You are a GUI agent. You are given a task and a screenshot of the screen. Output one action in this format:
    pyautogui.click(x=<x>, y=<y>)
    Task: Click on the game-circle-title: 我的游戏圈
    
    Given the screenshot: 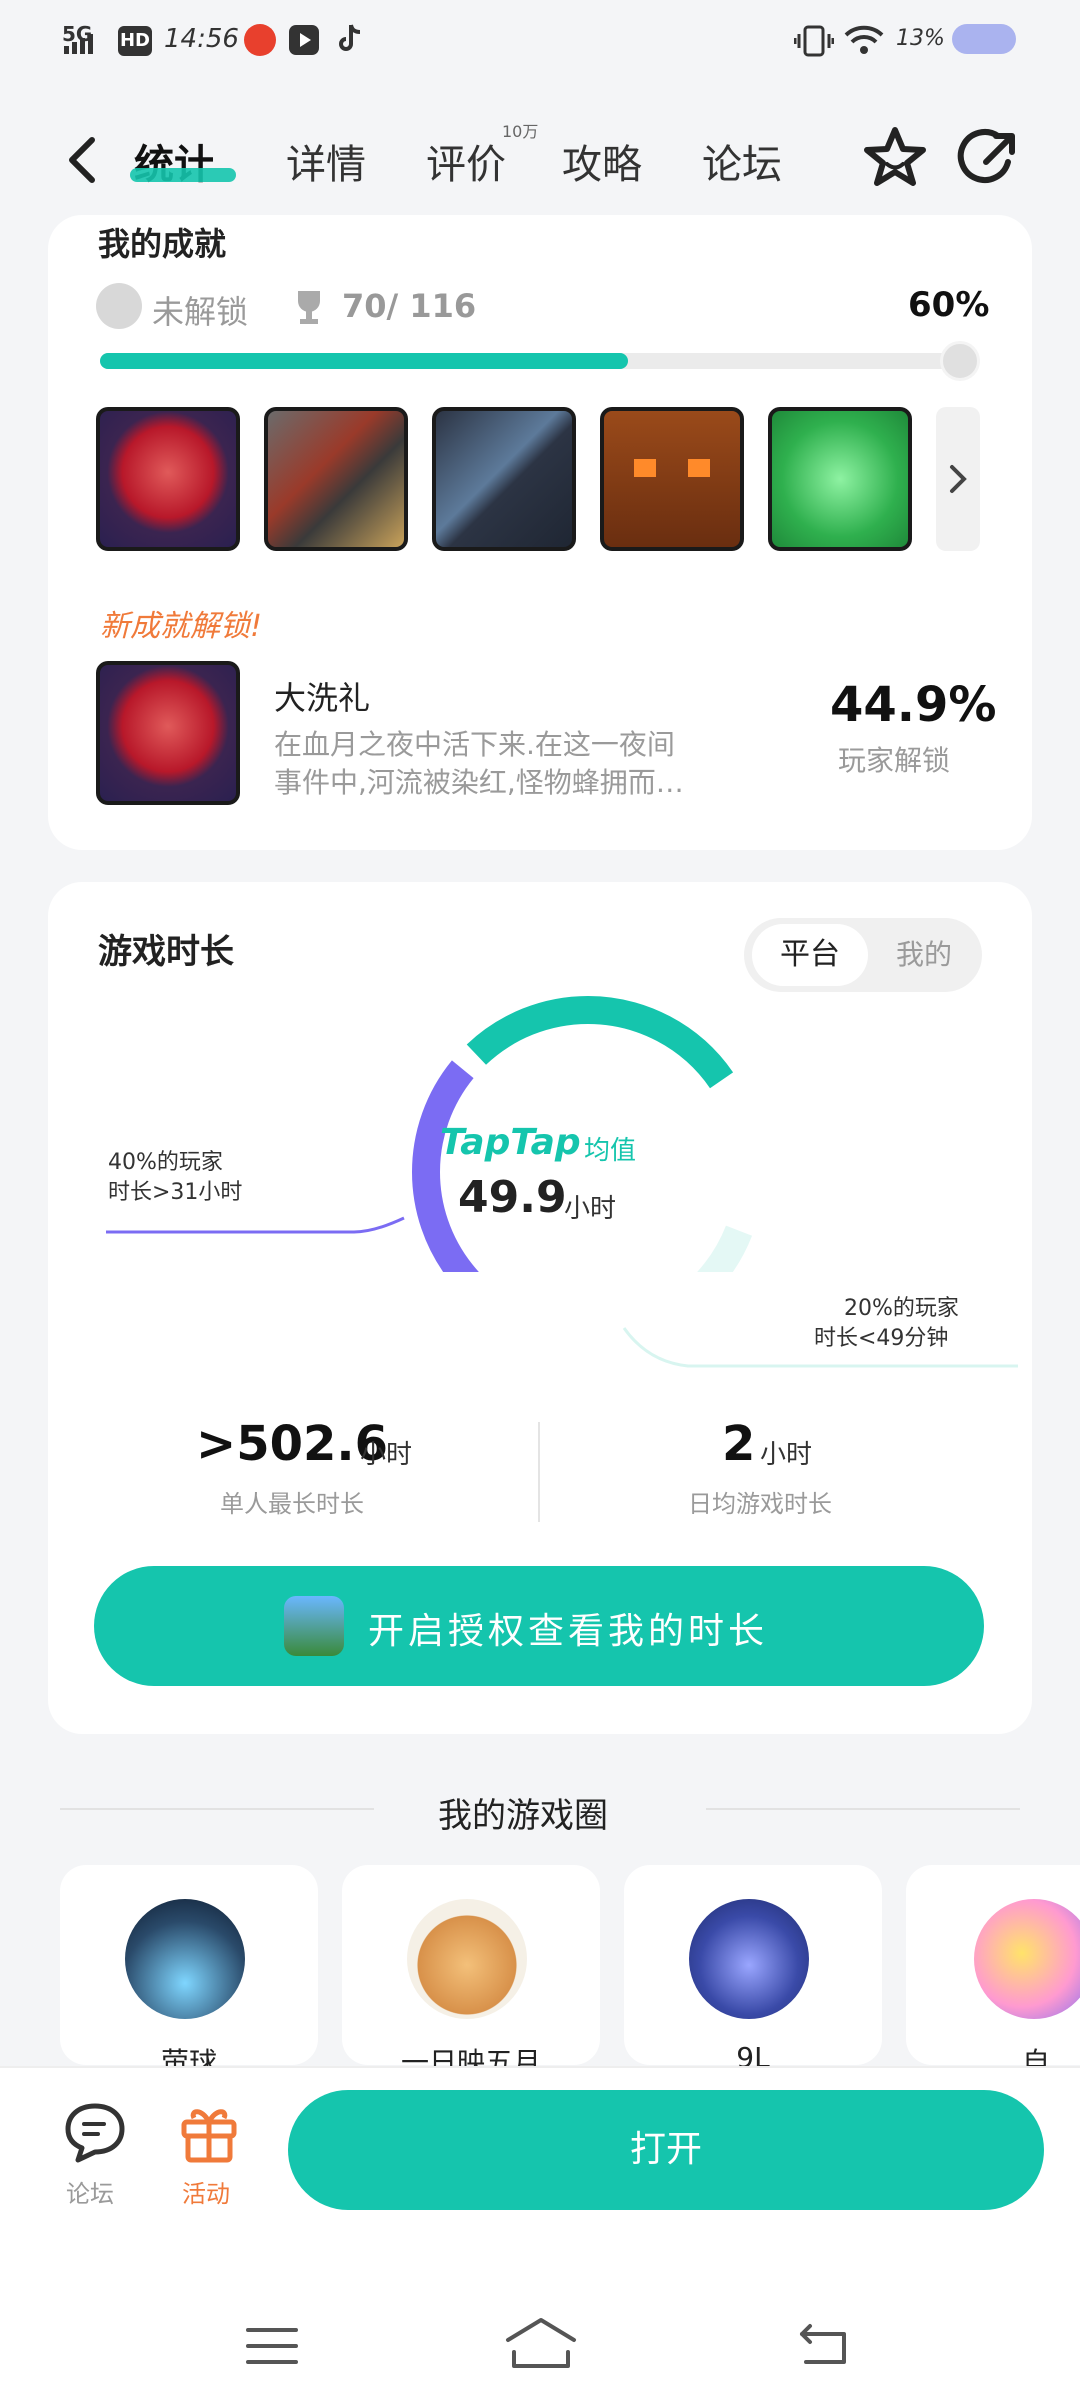 What is the action you would take?
    pyautogui.click(x=523, y=1816)
    